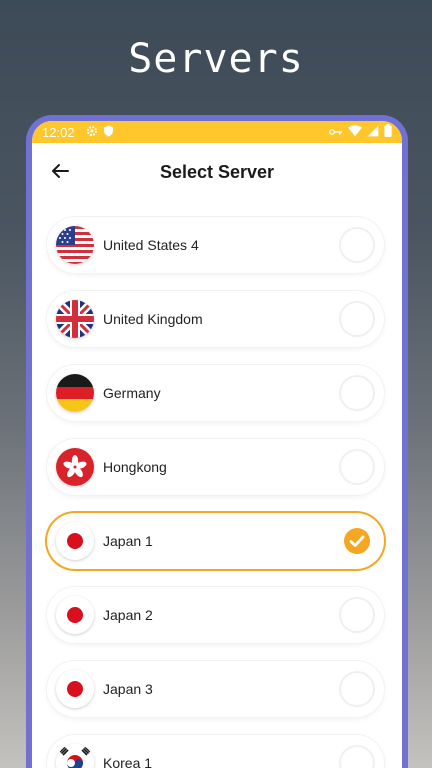 The height and width of the screenshot is (768, 432). What do you see at coordinates (128, 689) in the screenshot?
I see `server-name: Japan 3` at bounding box center [128, 689].